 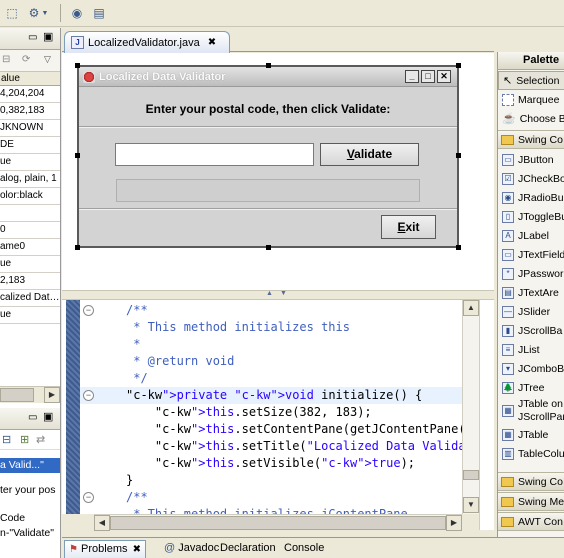 What do you see at coordinates (531, 273) in the screenshot?
I see `palette-component-jpasswor: * JPasswor` at bounding box center [531, 273].